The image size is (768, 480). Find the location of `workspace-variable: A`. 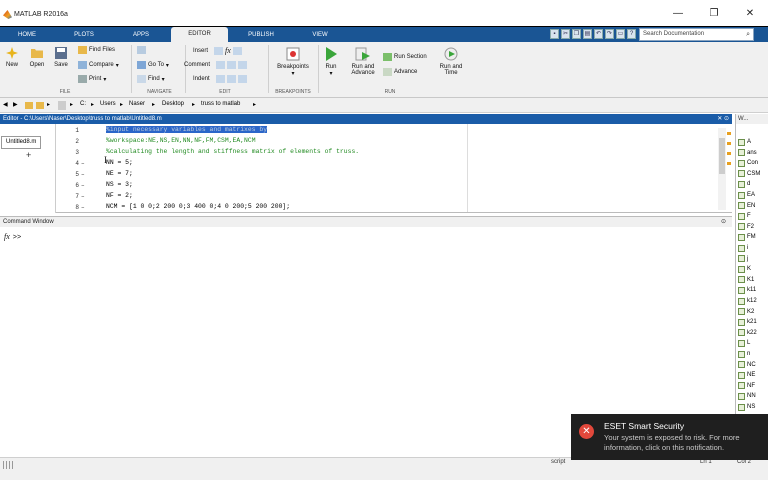

workspace-variable: A is located at coordinates (753, 142).